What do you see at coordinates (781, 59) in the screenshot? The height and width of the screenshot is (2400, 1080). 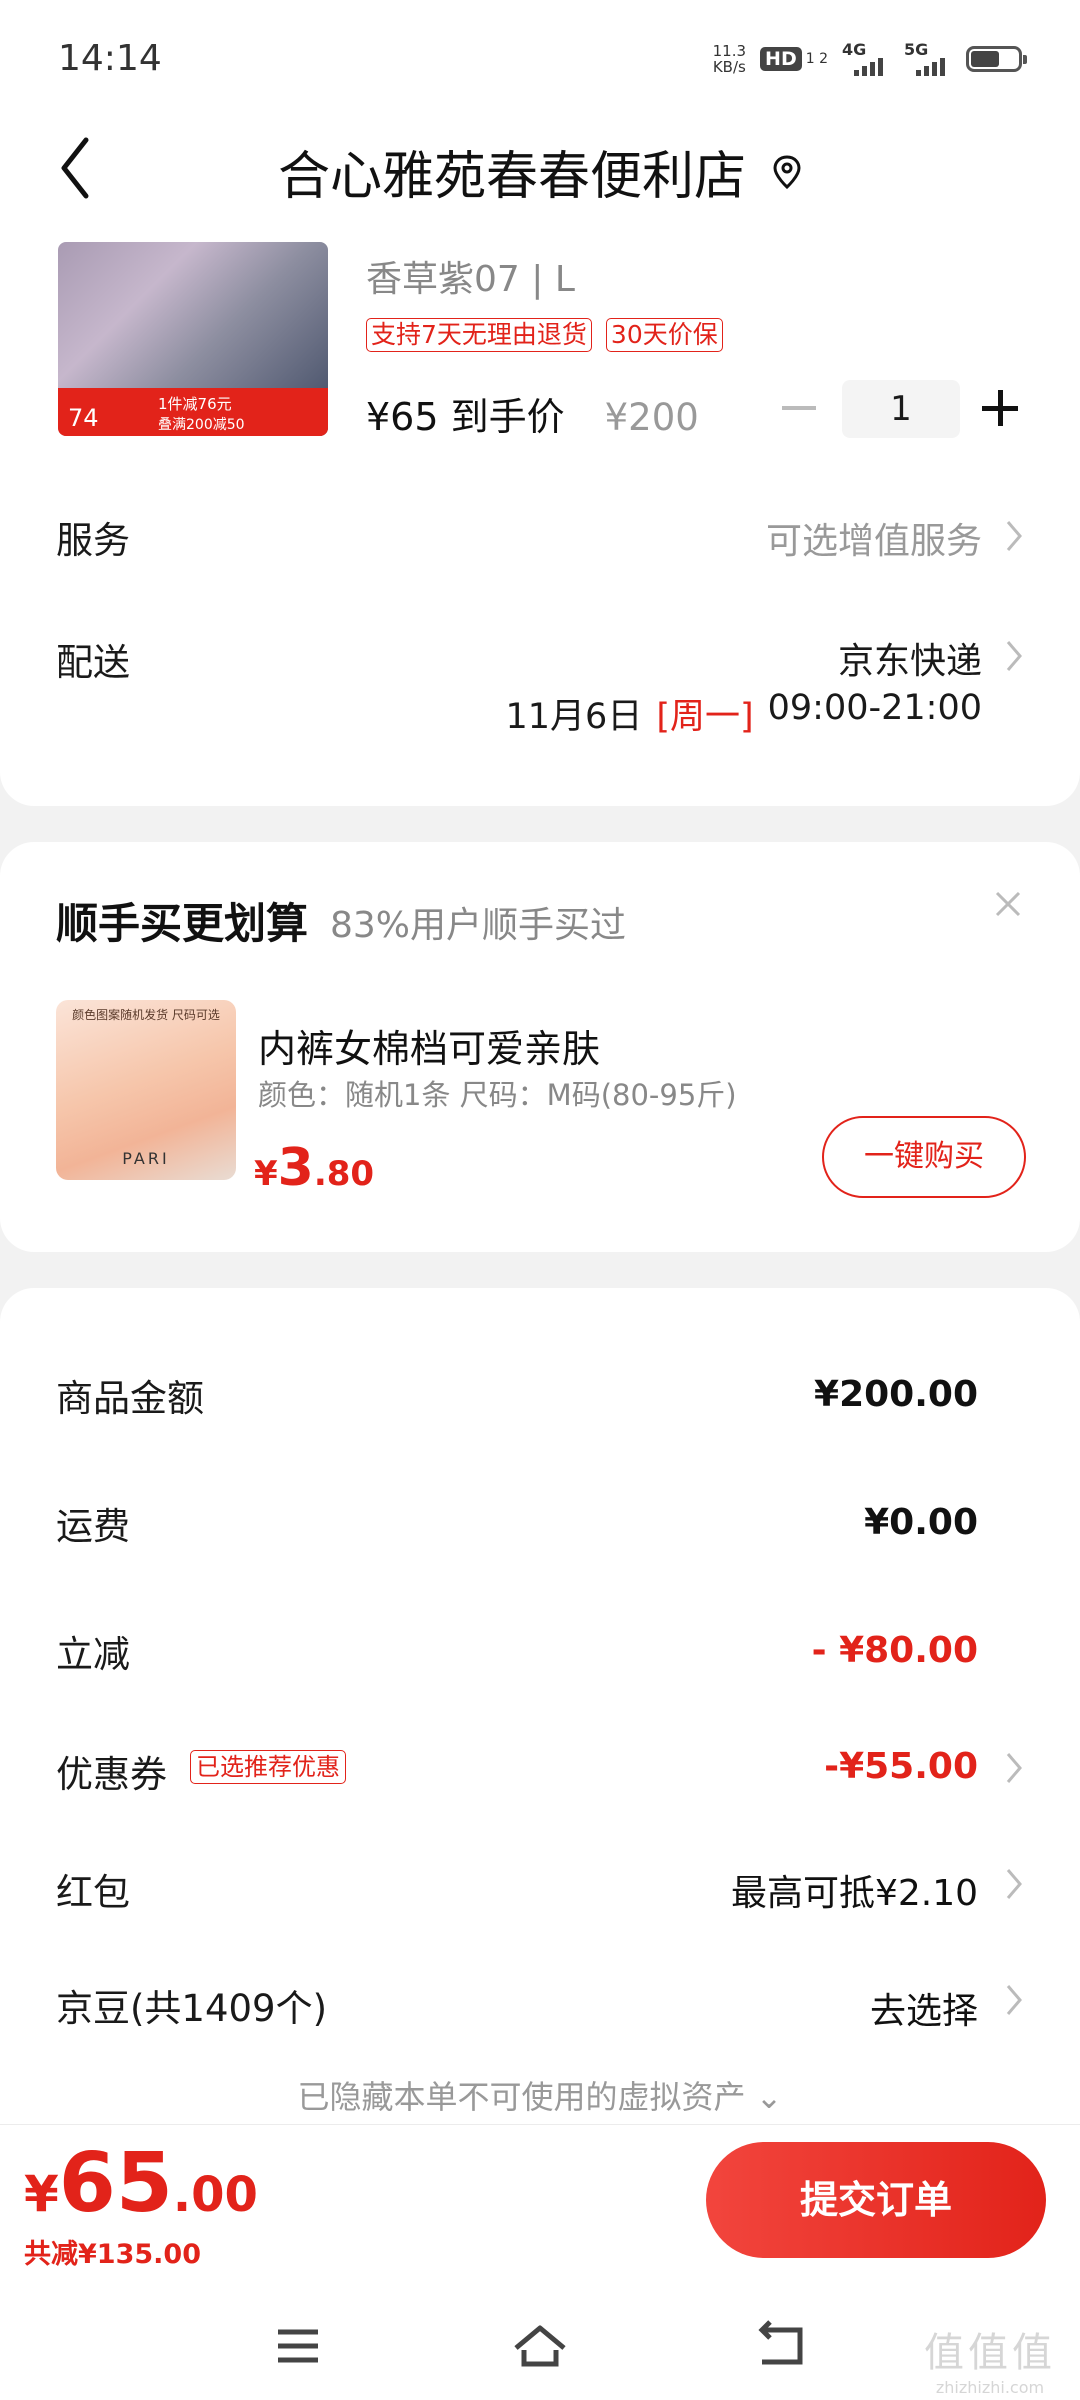 I see `hd-icon: HD` at bounding box center [781, 59].